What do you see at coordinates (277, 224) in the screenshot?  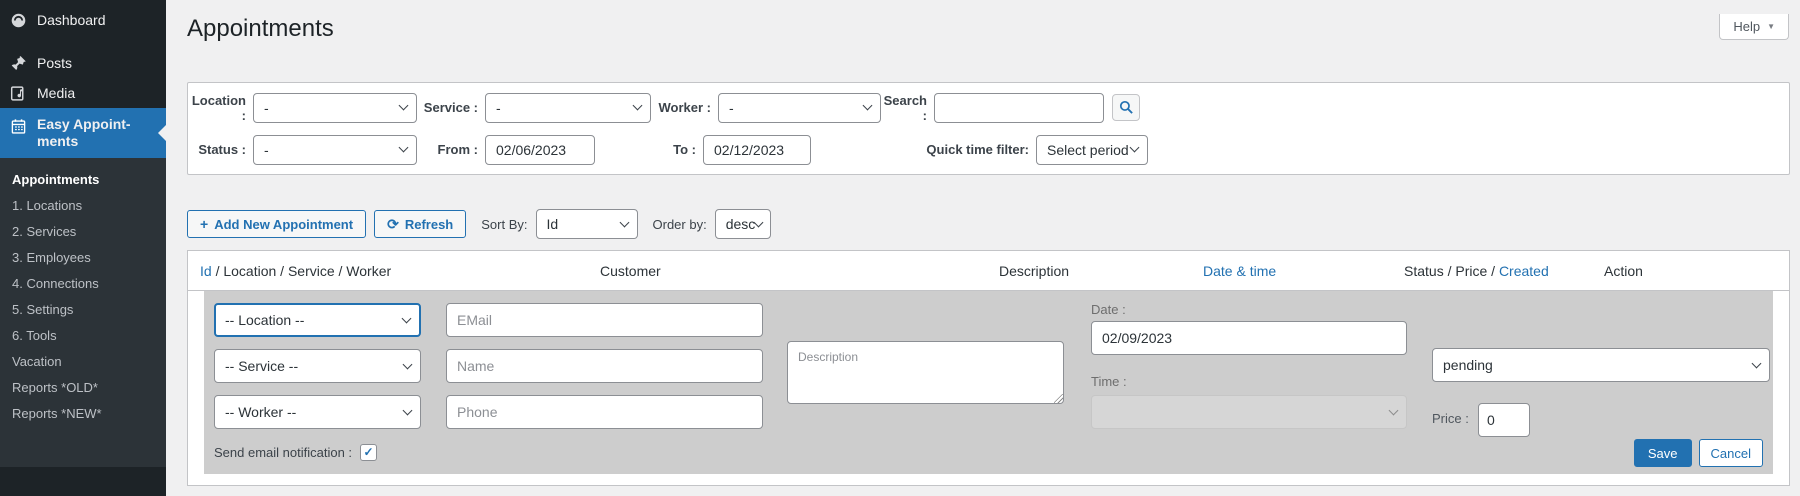 I see `add-new-appointment-button: + Add New Appointment` at bounding box center [277, 224].